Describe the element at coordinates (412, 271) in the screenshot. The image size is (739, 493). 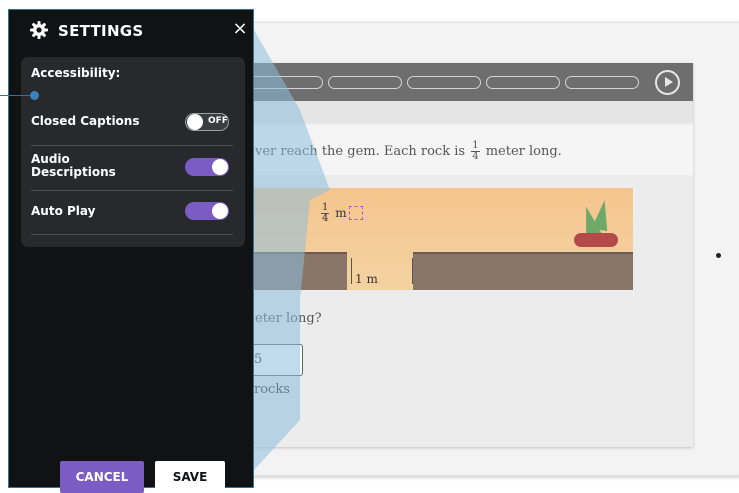
I see `gap-marker-right` at that location.